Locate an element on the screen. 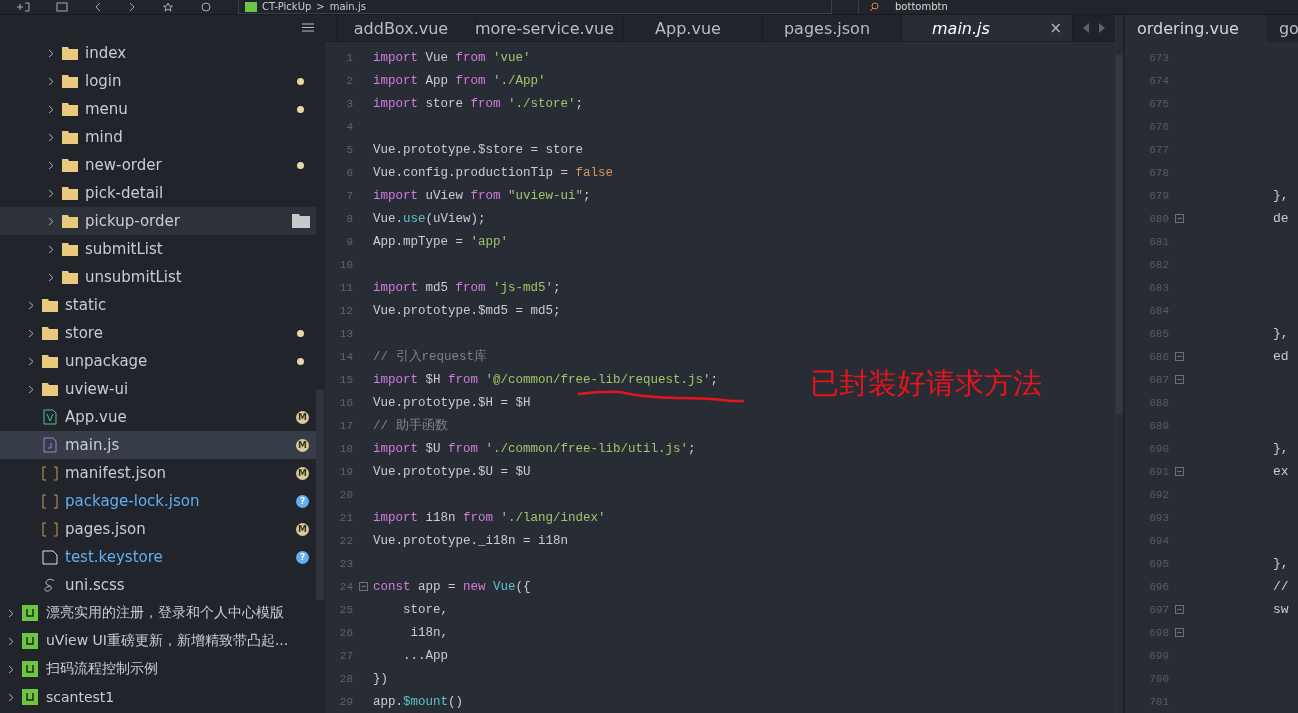  tree-item: App.vue M is located at coordinates (158, 417).